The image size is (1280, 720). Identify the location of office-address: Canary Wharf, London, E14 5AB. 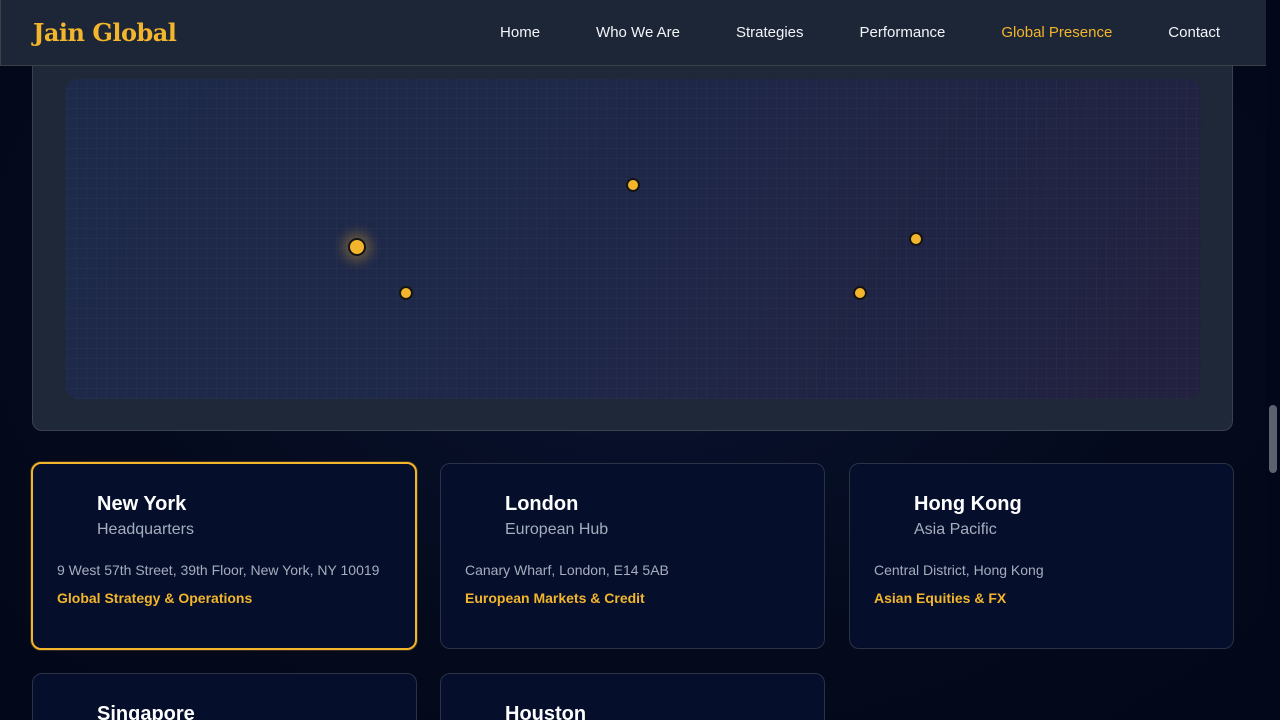
(567, 570).